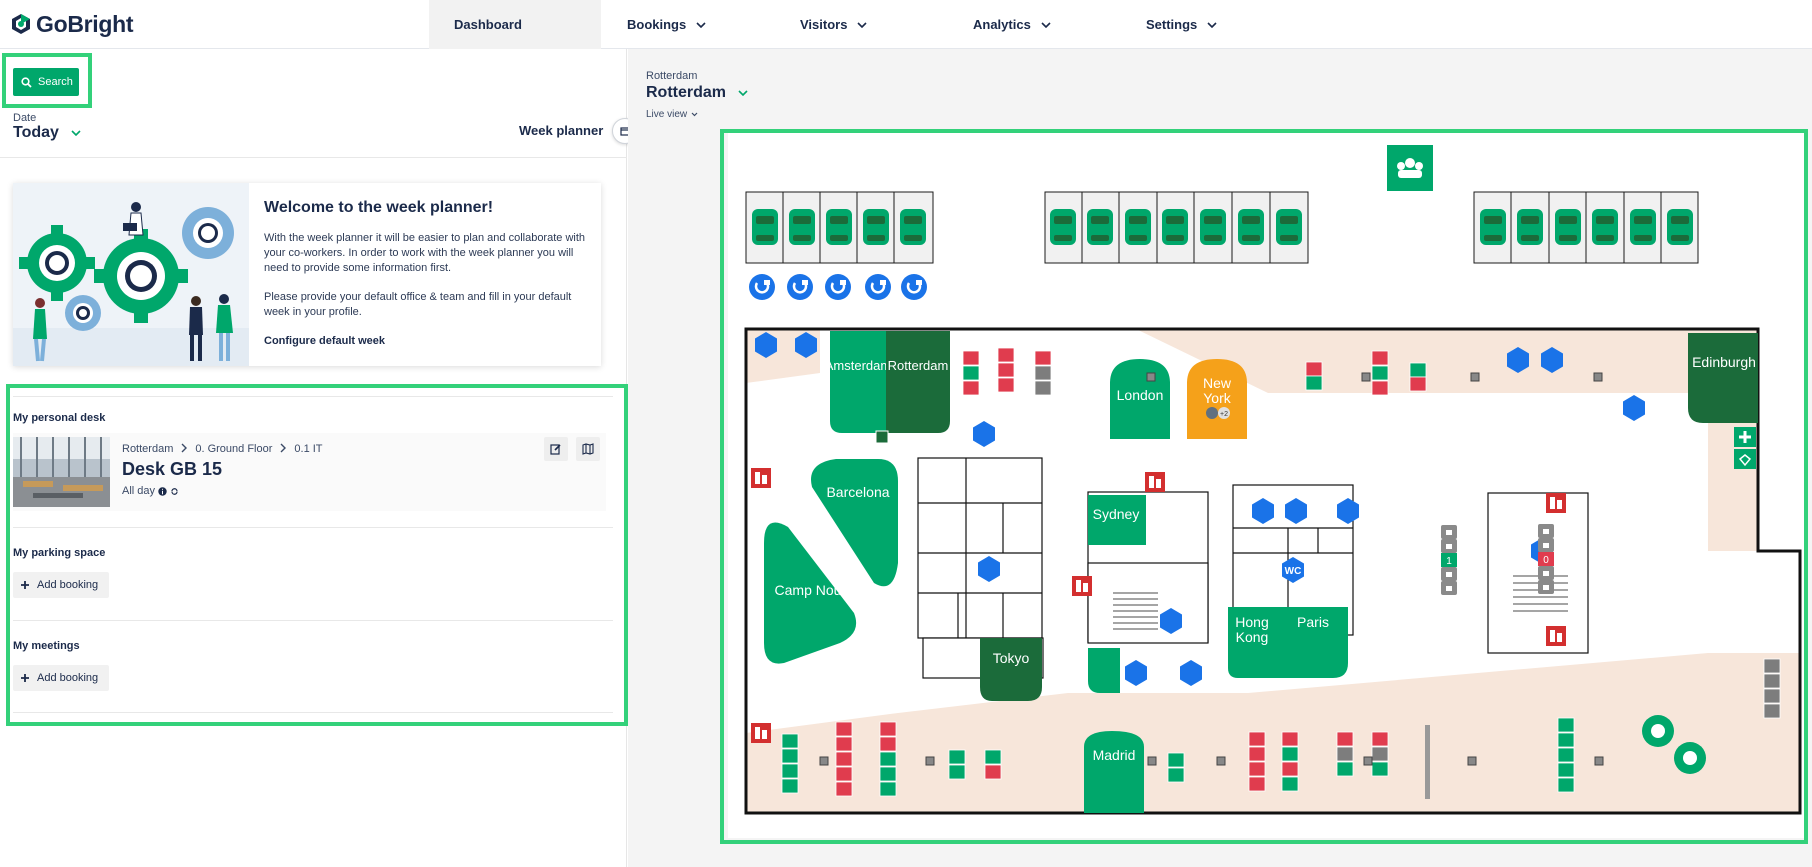  What do you see at coordinates (61, 472) in the screenshot?
I see `desk-photo` at bounding box center [61, 472].